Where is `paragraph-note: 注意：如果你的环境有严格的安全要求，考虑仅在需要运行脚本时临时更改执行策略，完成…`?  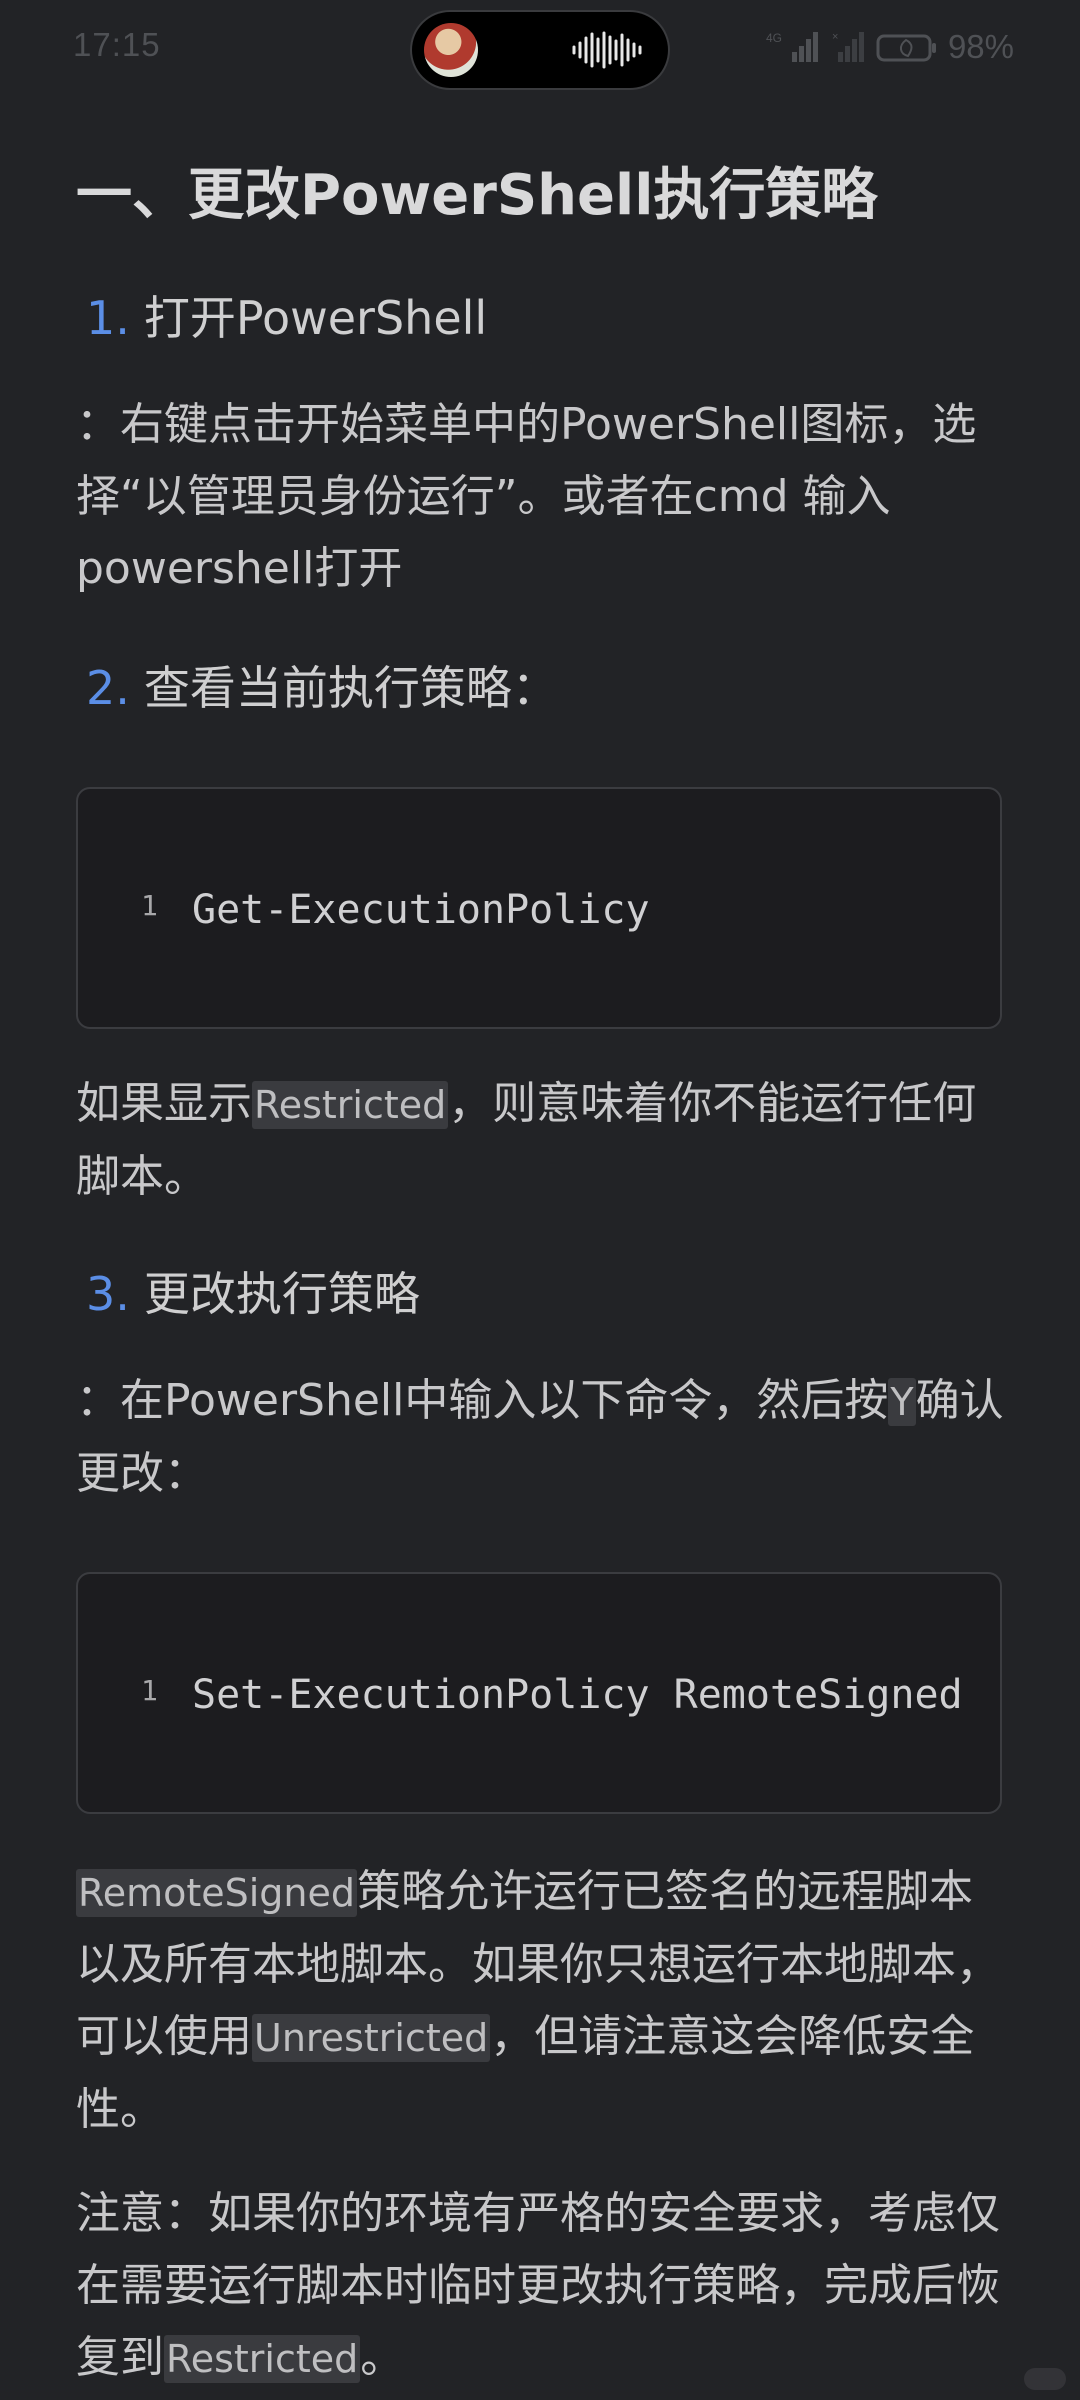 paragraph-note: 注意：如果你的环境有严格的安全要求，考虑仅在需要运行脚本时临时更改执行策略，完成… is located at coordinates (546, 2286).